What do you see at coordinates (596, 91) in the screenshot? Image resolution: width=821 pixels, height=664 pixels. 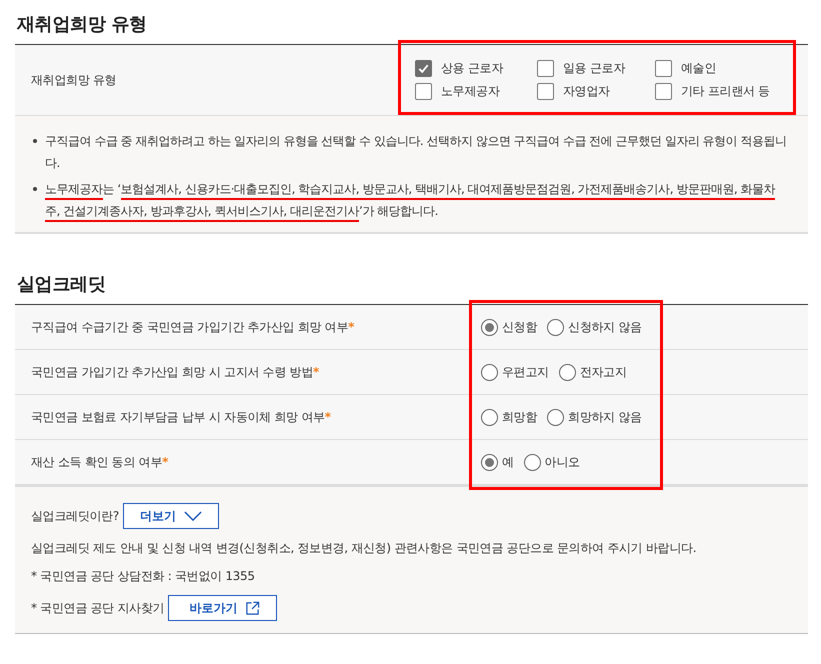 I see `checkbox-option: 자영업자` at bounding box center [596, 91].